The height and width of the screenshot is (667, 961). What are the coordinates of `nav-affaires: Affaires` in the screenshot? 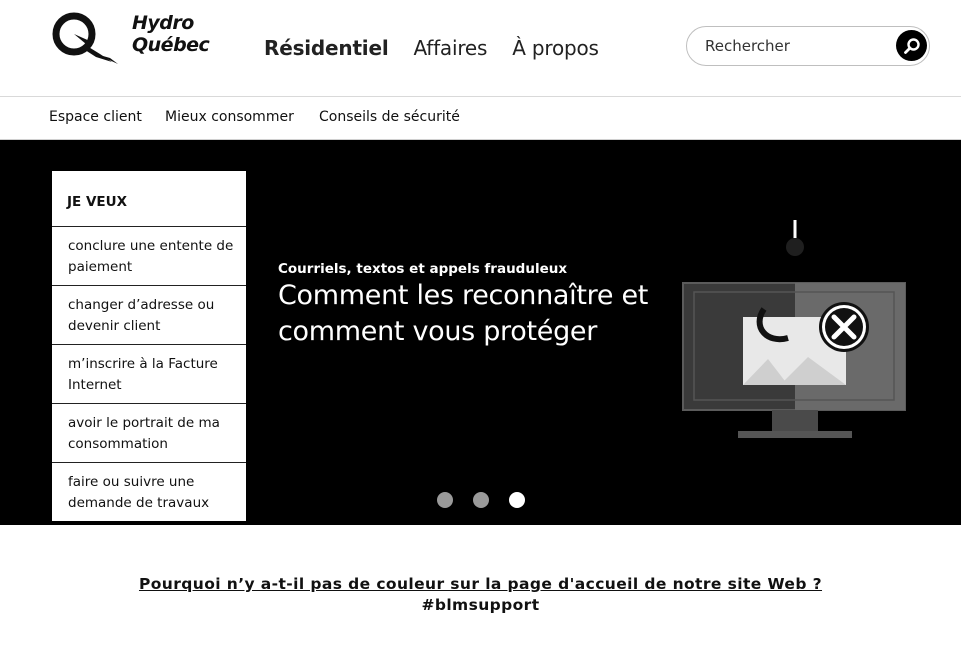 It's located at (450, 48).